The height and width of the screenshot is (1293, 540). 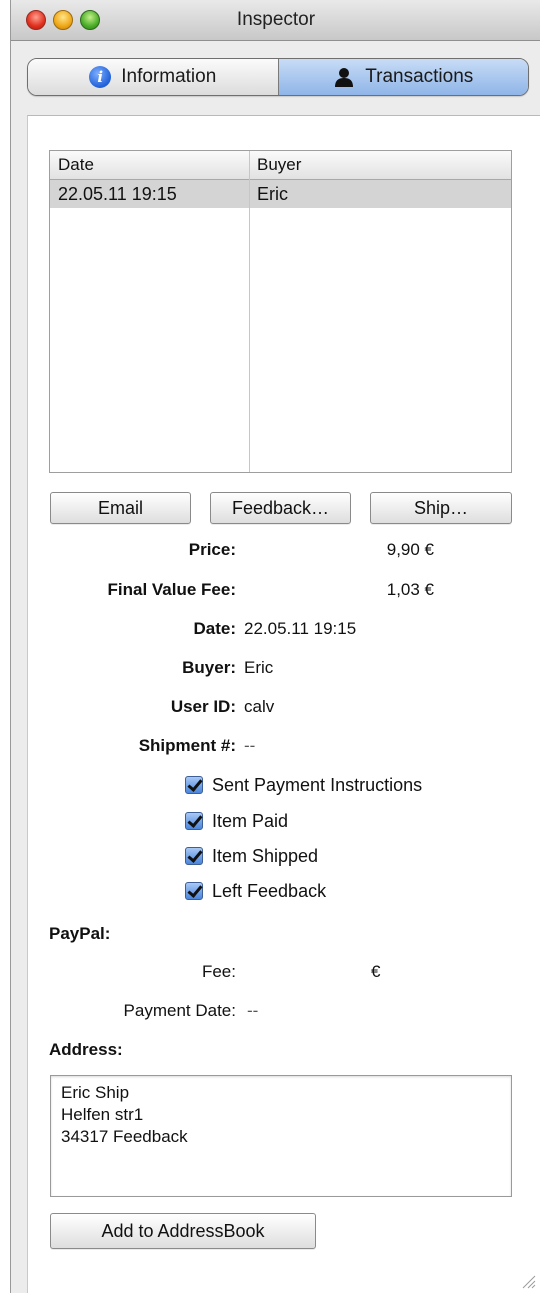 What do you see at coordinates (259, 706) in the screenshot?
I see `user-id-value: calv` at bounding box center [259, 706].